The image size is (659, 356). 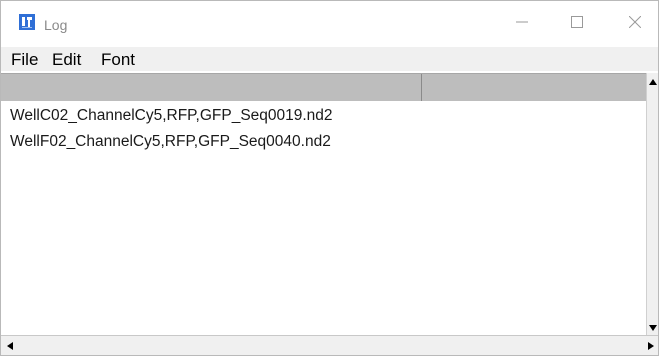 I want to click on maximize-button, so click(x=577, y=24).